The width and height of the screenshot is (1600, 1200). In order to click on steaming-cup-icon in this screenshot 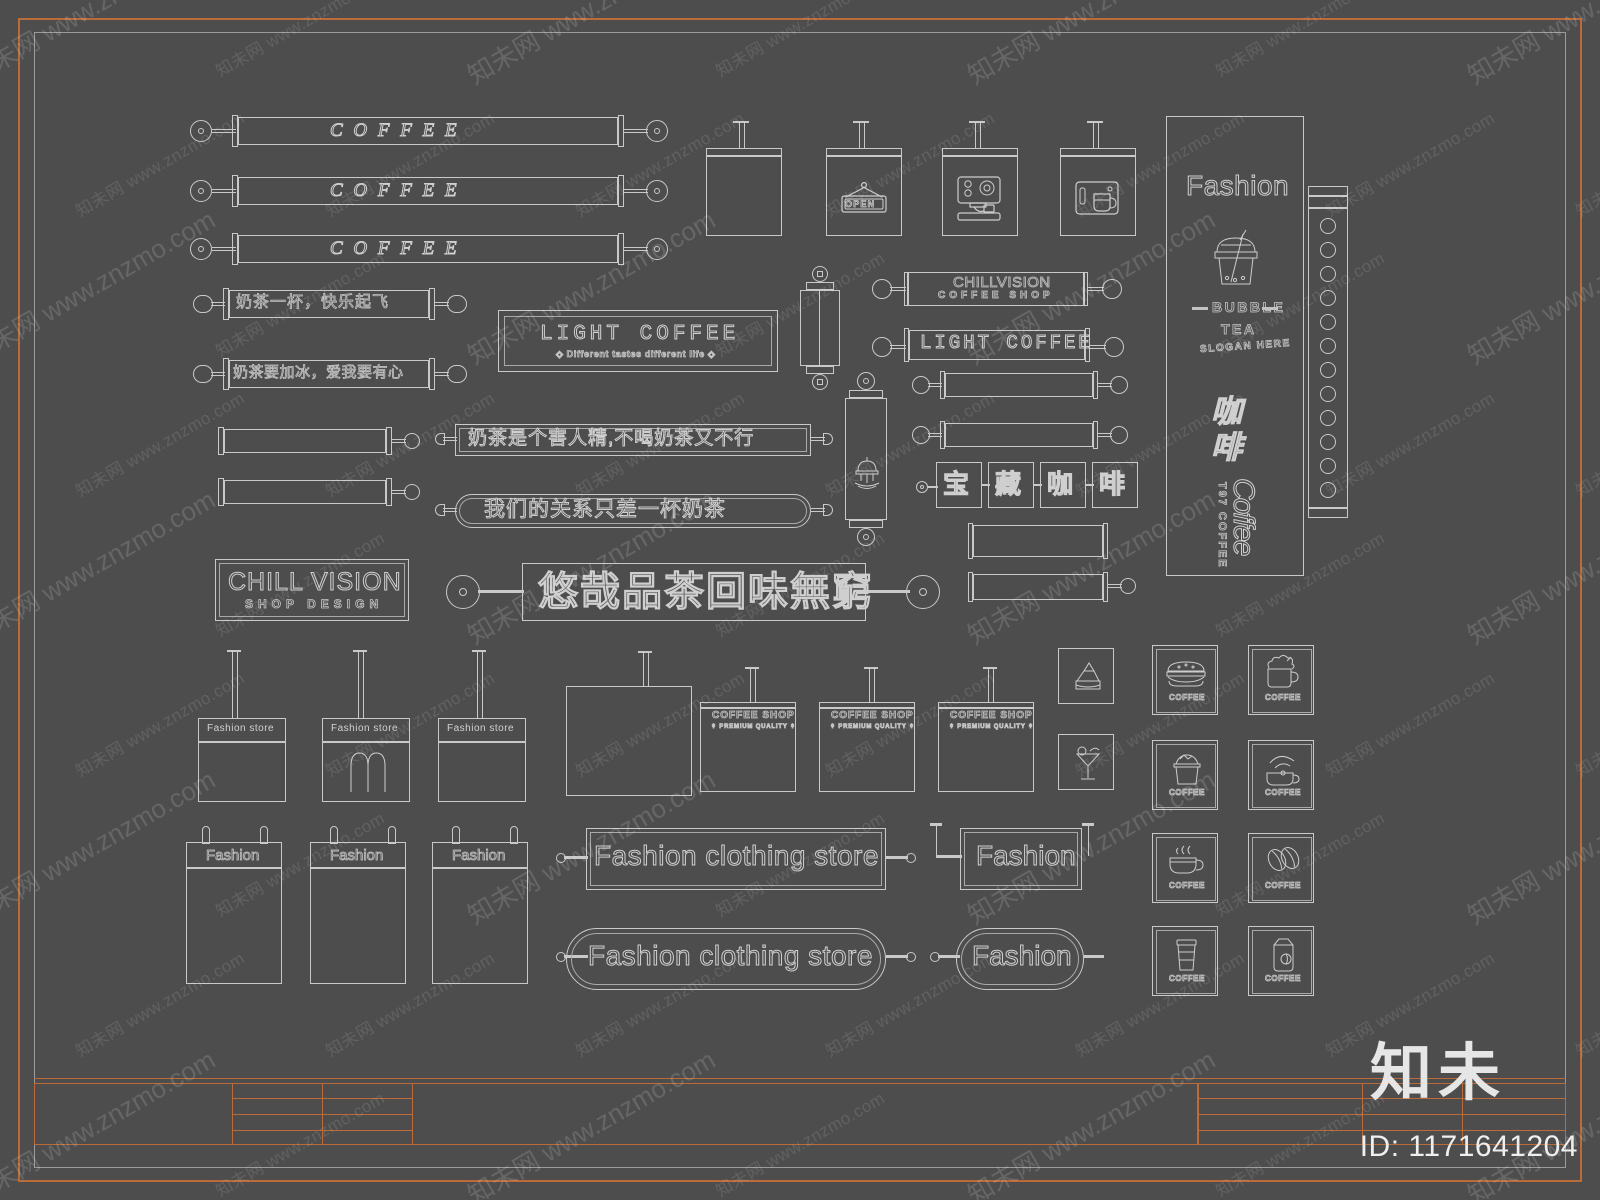, I will do `click(1186, 859)`.